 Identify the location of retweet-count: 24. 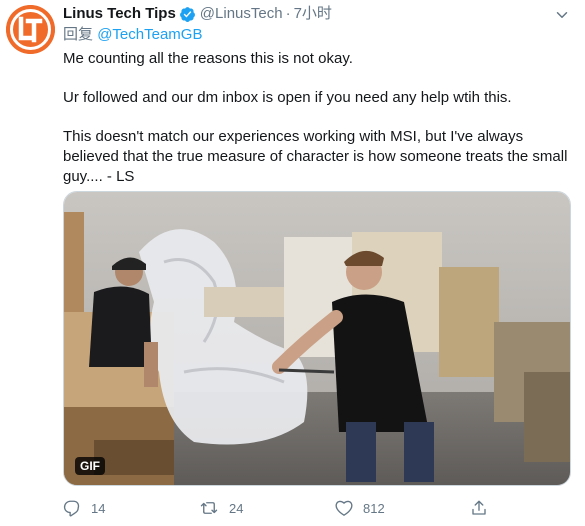
(236, 508).